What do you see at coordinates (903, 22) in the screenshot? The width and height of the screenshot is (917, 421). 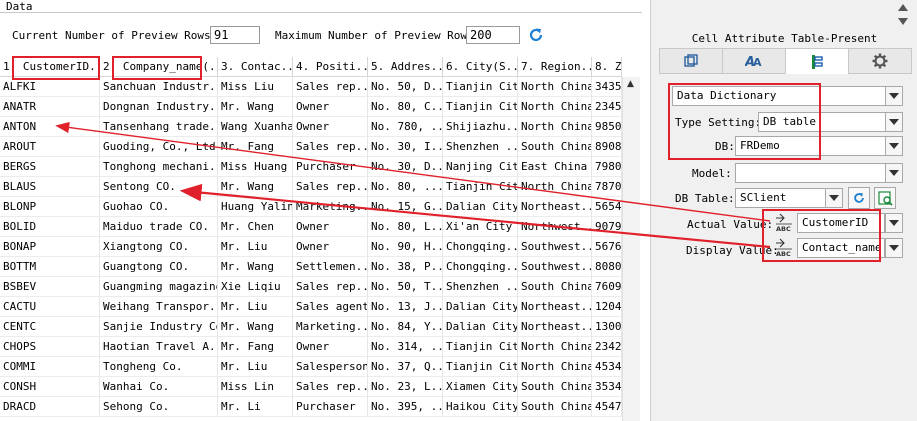 I see `collapse-down-icon` at bounding box center [903, 22].